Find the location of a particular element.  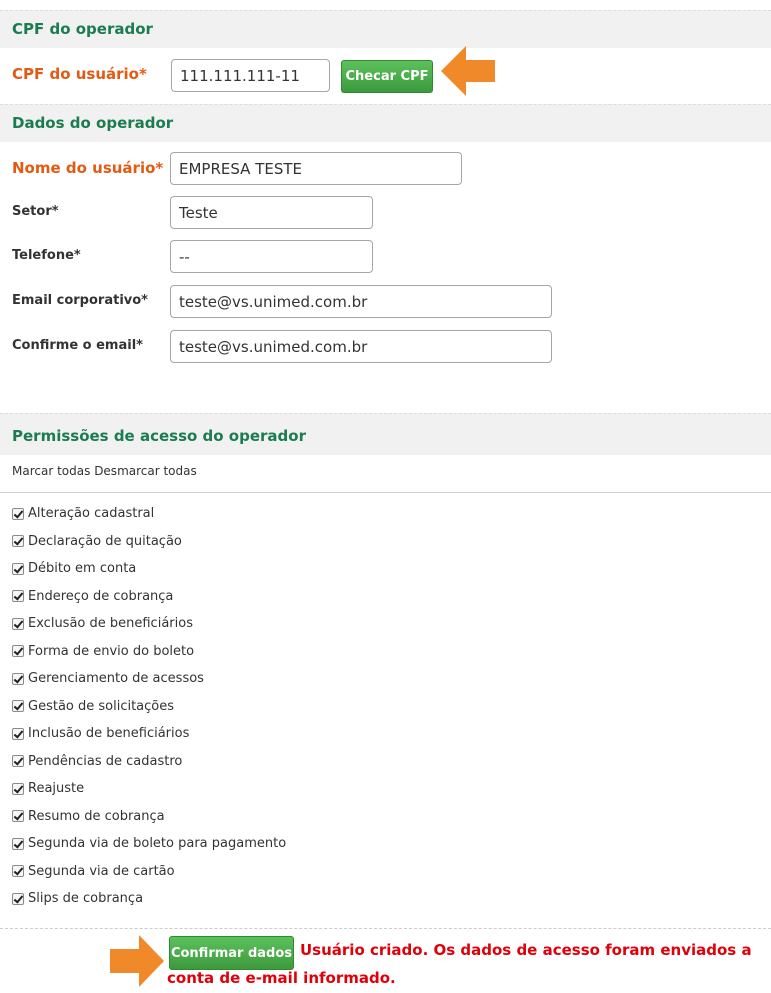

permission-label: Resumo de cobrança is located at coordinates (96, 816).